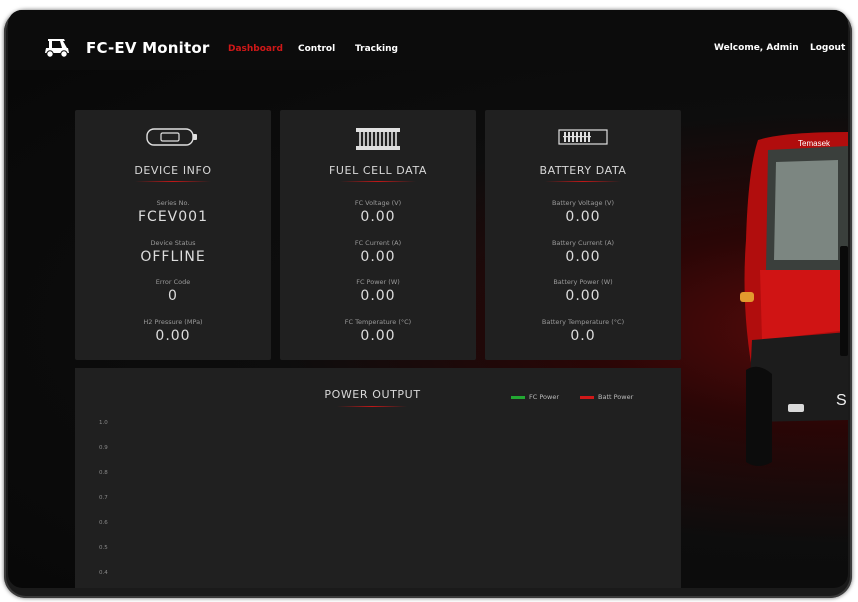  I want to click on vehicle-image: Temasek S, so click(794, 299).